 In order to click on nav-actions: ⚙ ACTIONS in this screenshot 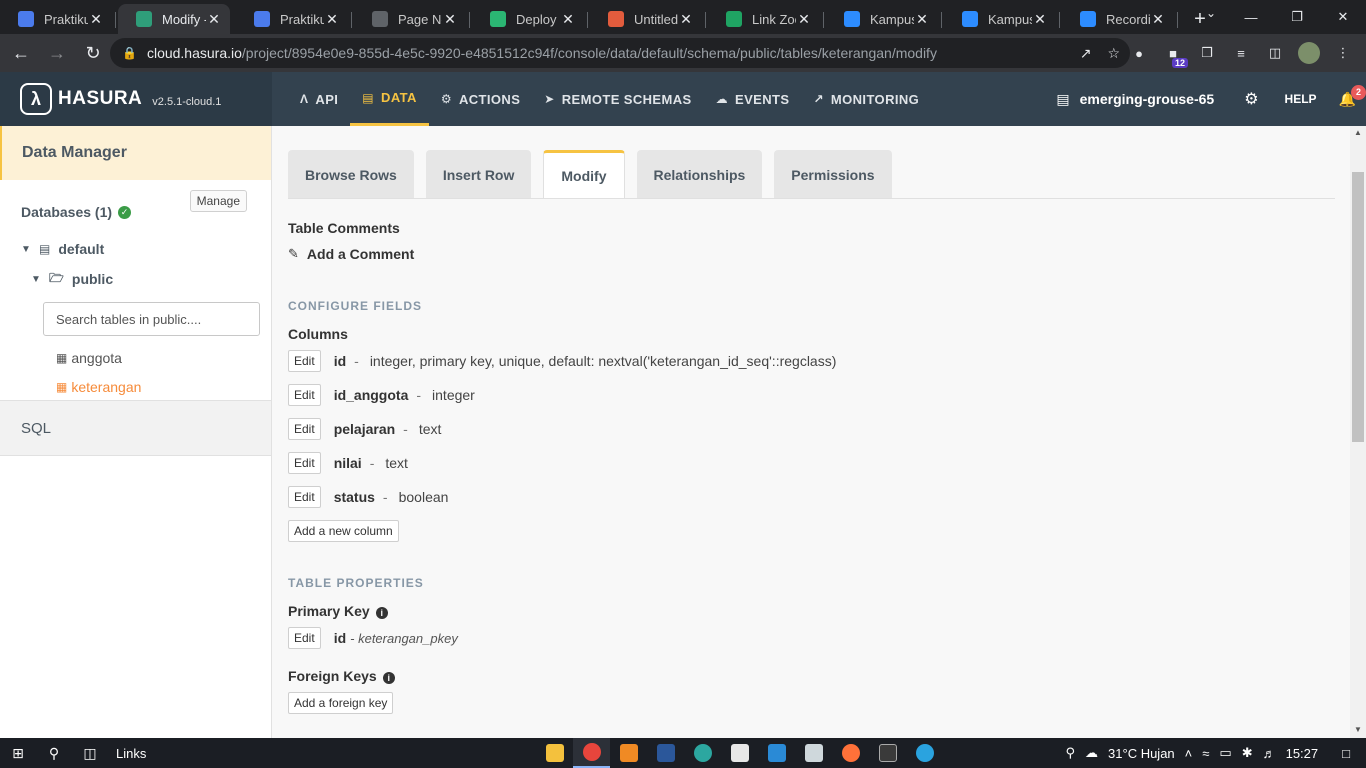, I will do `click(480, 99)`.